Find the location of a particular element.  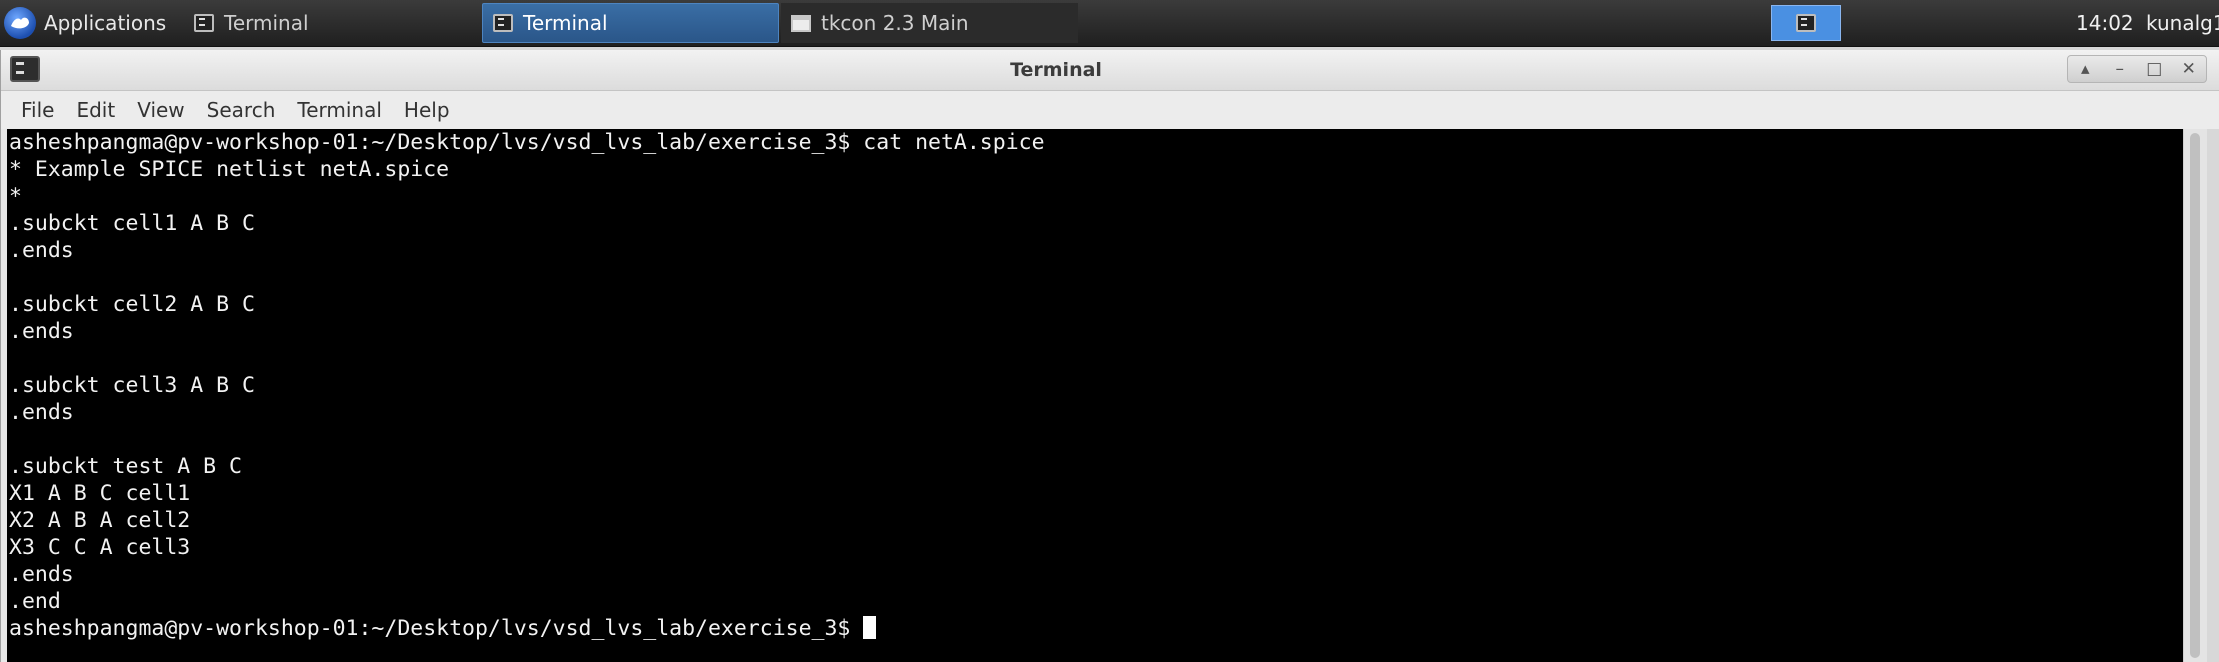

menu-view: View is located at coordinates (163, 110).